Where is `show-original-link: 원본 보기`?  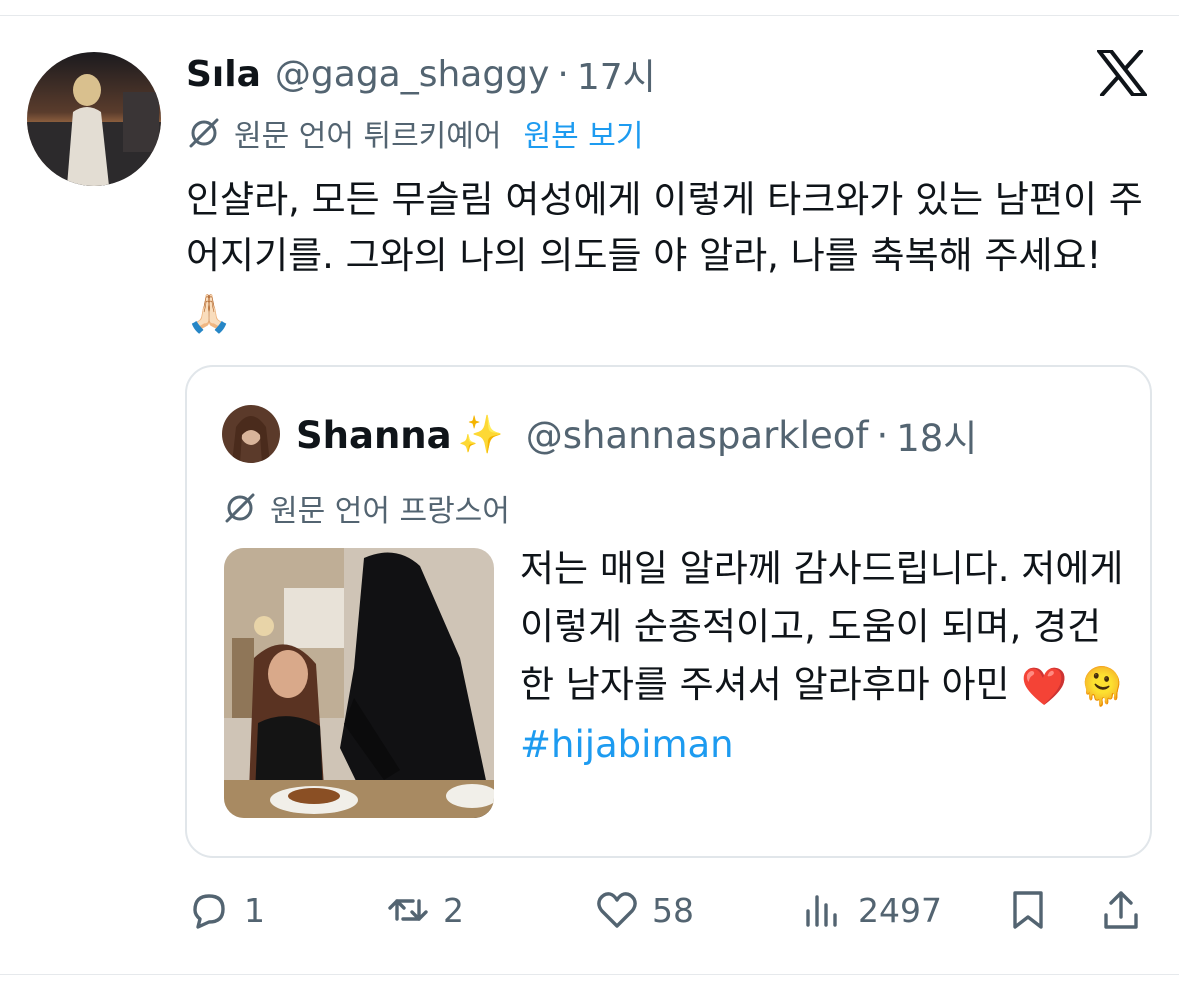 show-original-link: 원본 보기 is located at coordinates (583, 133).